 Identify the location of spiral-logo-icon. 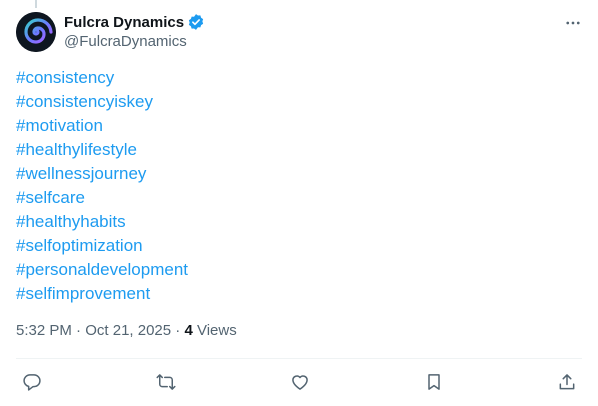
(36, 32).